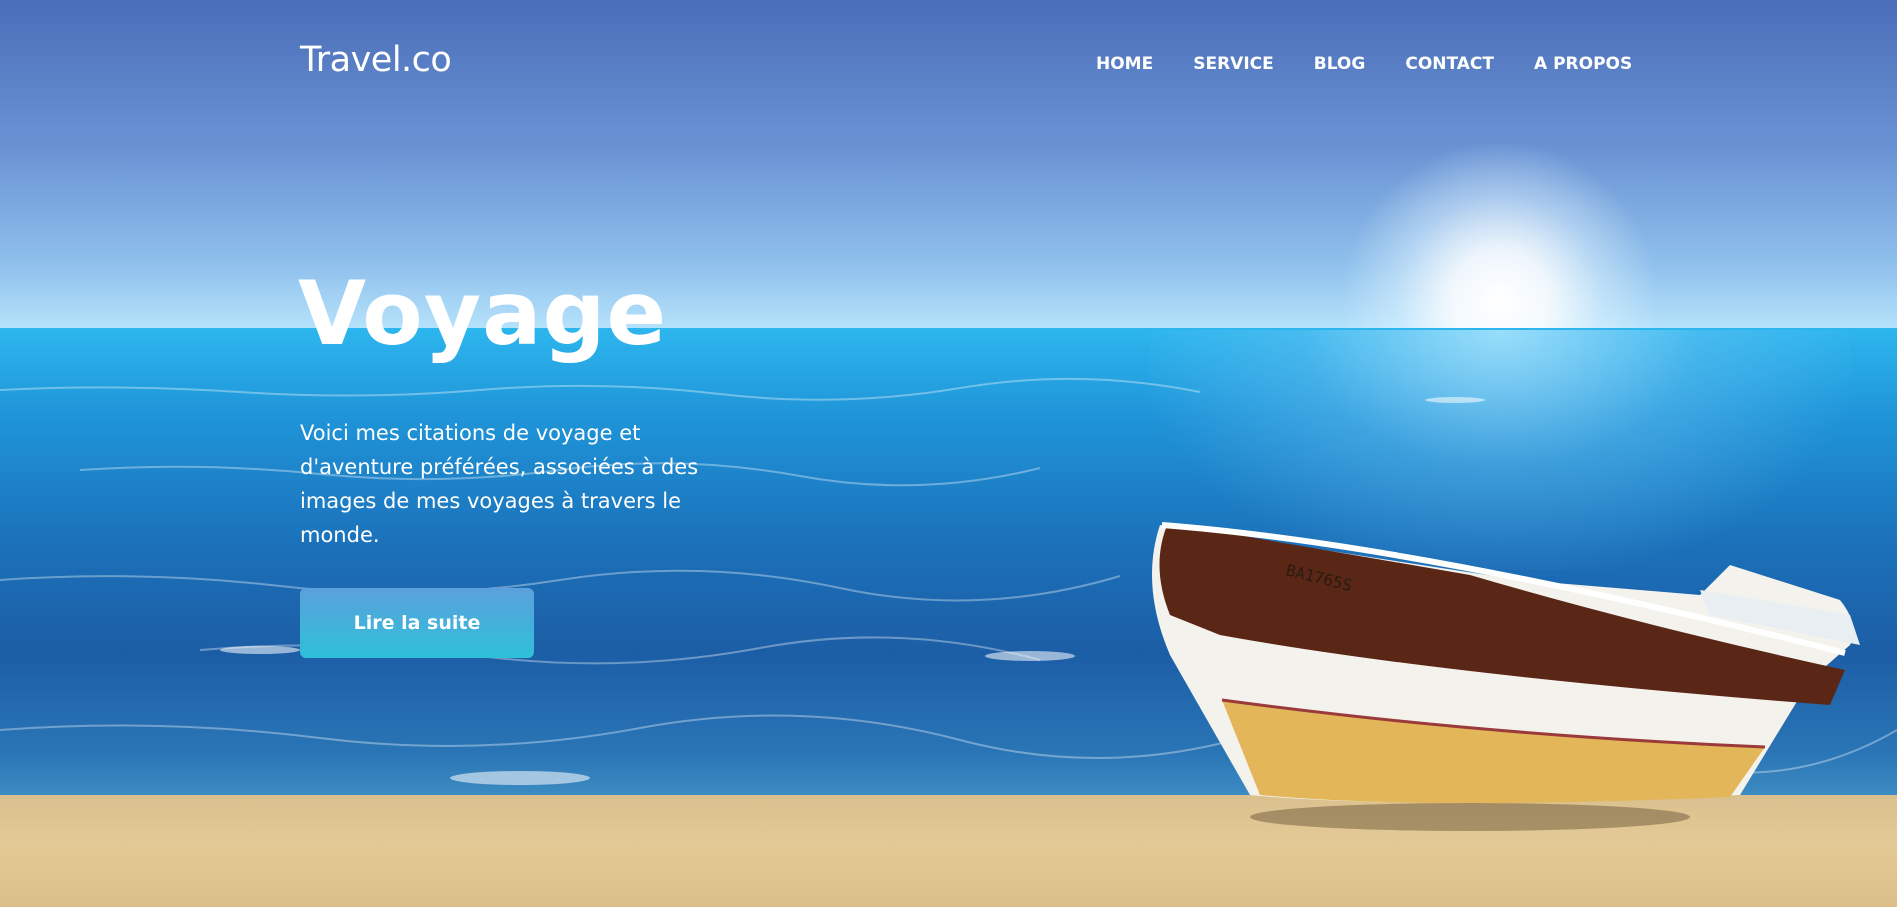  Describe the element at coordinates (376, 60) in the screenshot. I see `site-logo: Travel.co` at that location.